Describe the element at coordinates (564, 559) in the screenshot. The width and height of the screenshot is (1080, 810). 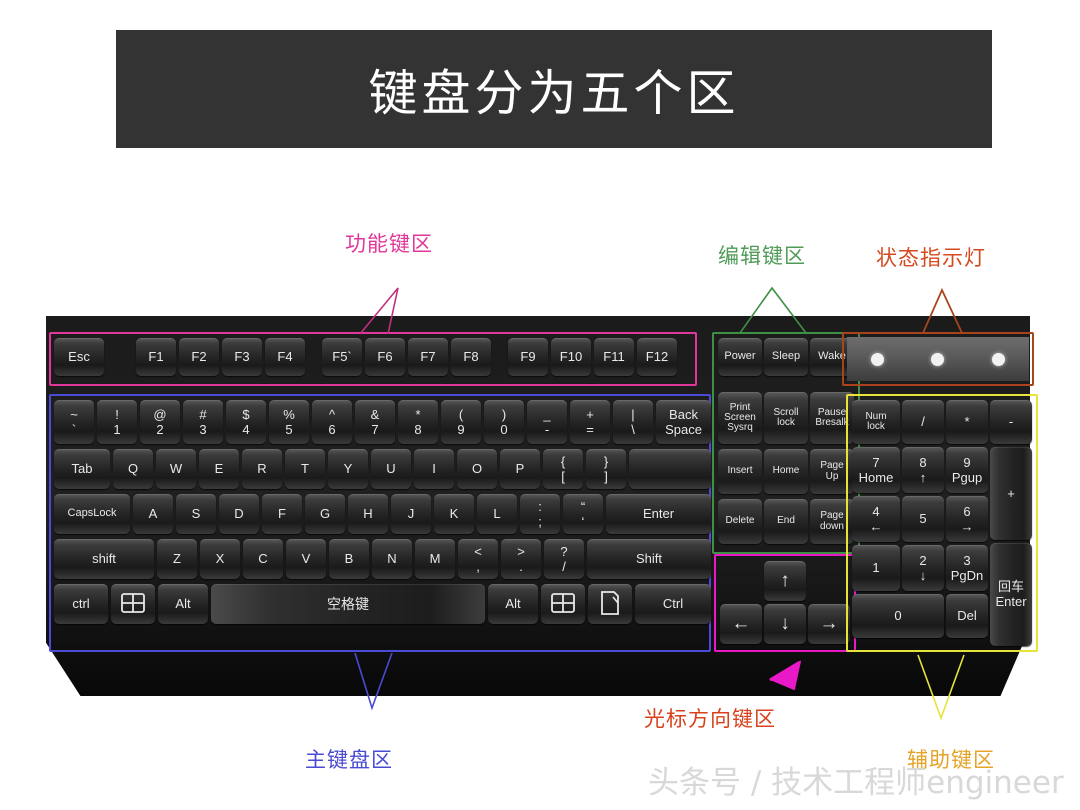
I see `key-slash: ? /` at that location.